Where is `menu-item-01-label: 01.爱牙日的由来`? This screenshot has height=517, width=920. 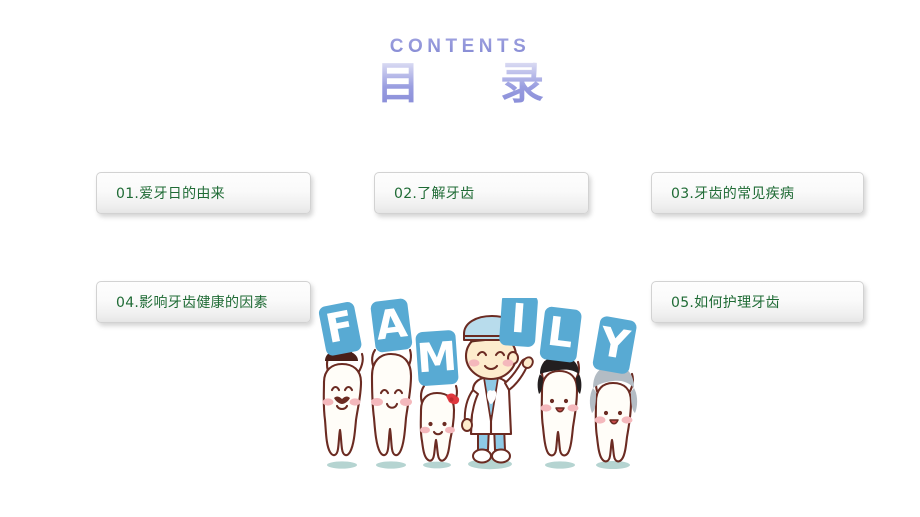 menu-item-01-label: 01.爱牙日的由来 is located at coordinates (170, 194).